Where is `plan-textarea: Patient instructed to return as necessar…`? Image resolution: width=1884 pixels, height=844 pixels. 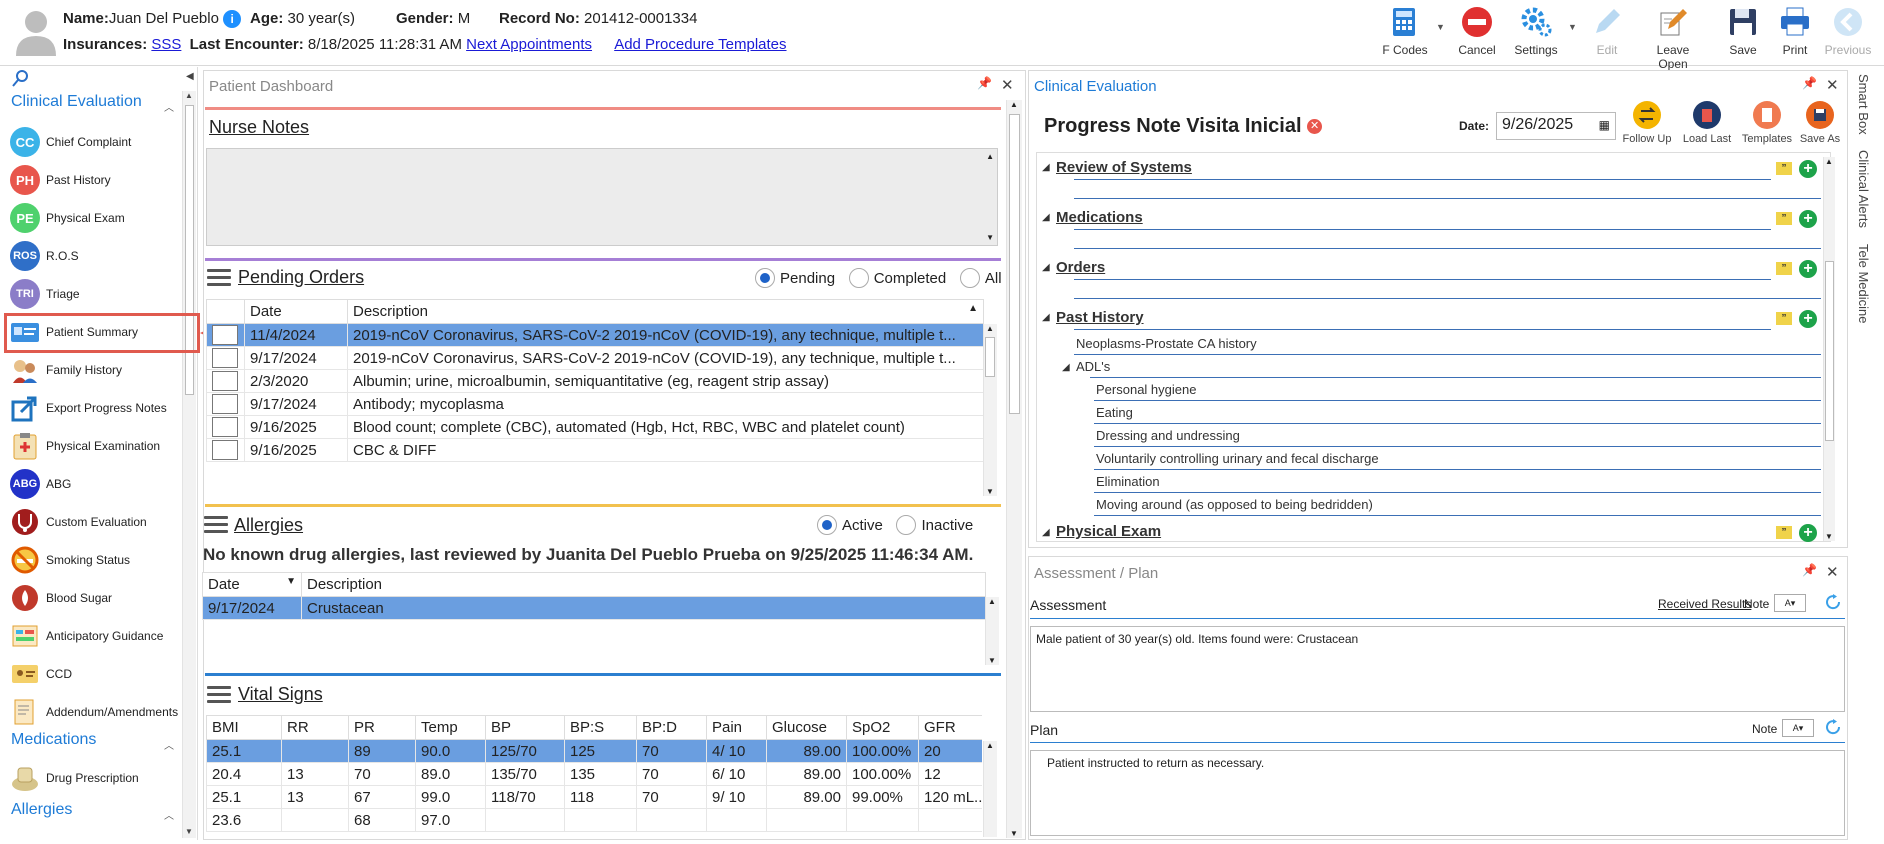 plan-textarea: Patient instructed to return as necessar… is located at coordinates (1437, 793).